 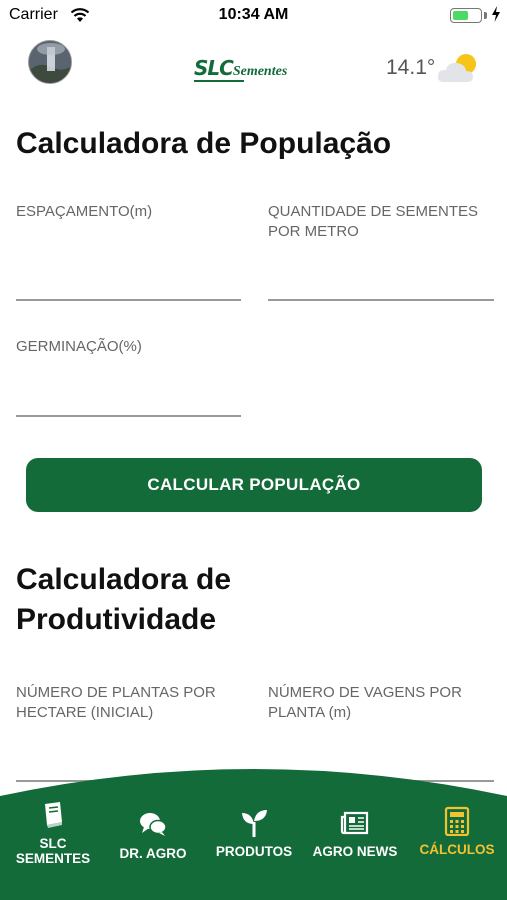 I want to click on pods-label-line1: NÚMERO DE VAGENS POR, so click(x=365, y=692).